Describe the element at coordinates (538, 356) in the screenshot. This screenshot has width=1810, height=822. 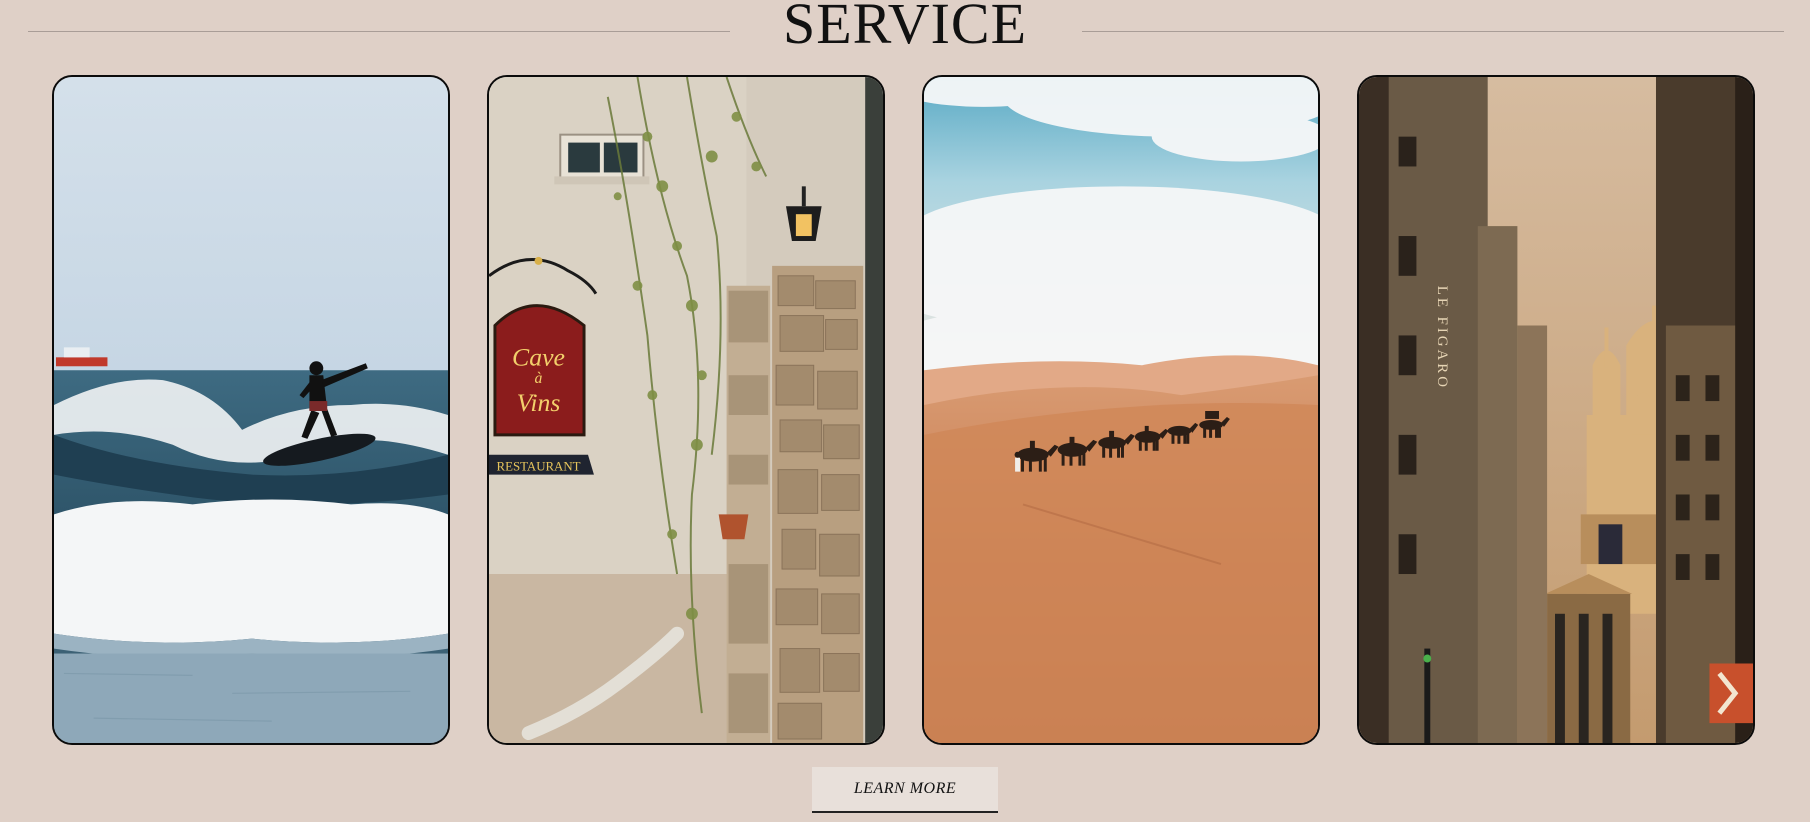
I see `sign-word-cave: Cave` at that location.